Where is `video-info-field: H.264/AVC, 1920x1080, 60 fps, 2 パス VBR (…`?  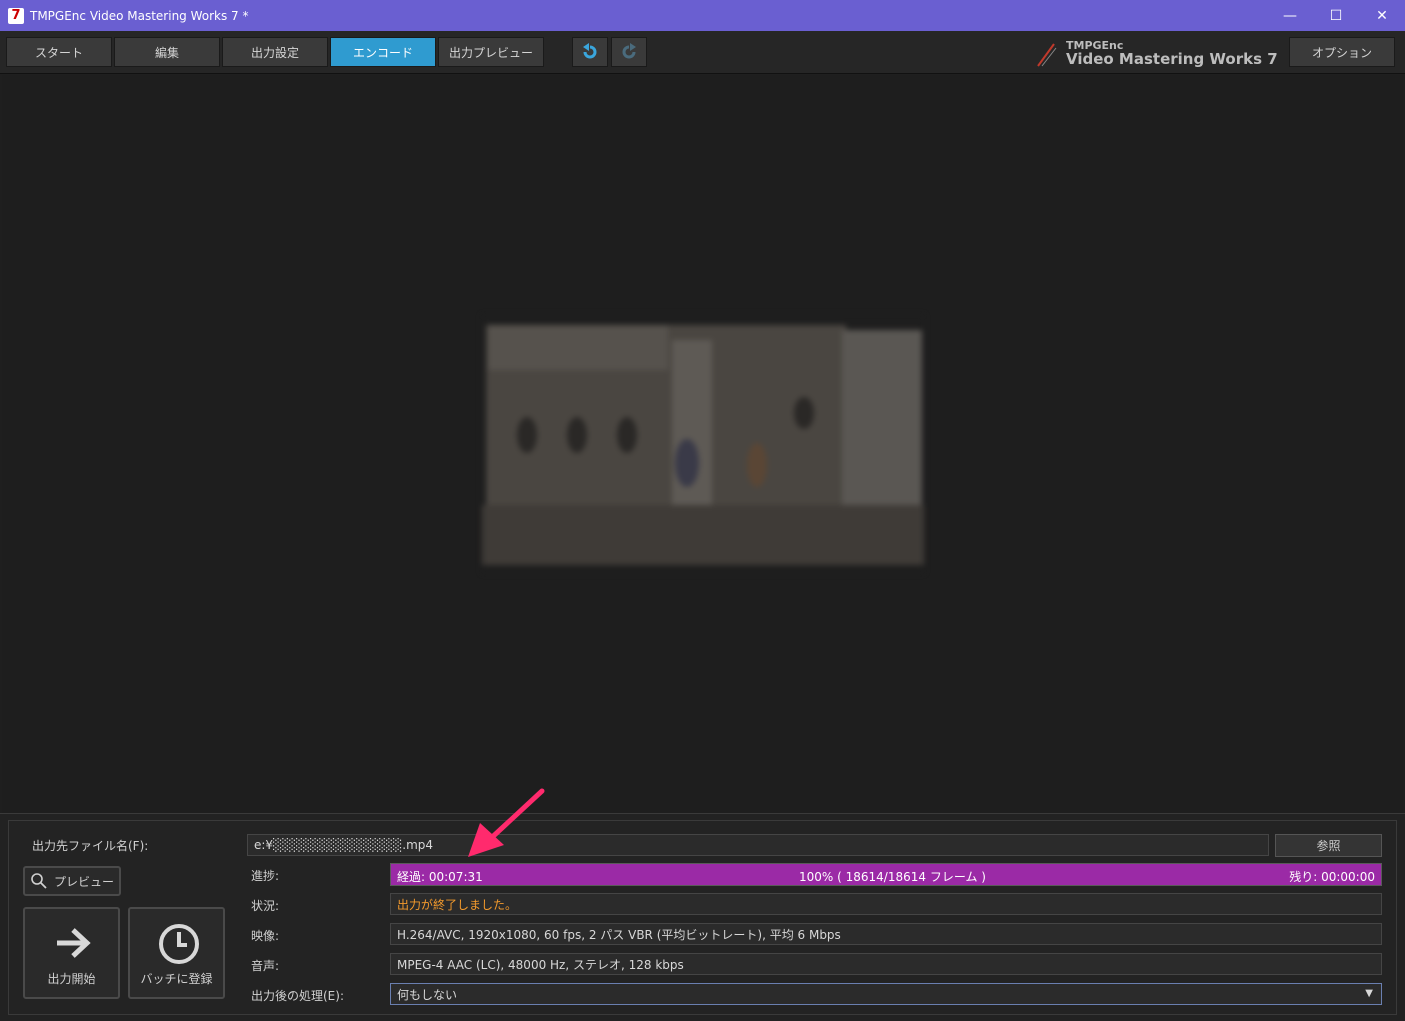
video-info-field: H.264/AVC, 1920x1080, 60 fps, 2 パス VBR (… is located at coordinates (886, 934).